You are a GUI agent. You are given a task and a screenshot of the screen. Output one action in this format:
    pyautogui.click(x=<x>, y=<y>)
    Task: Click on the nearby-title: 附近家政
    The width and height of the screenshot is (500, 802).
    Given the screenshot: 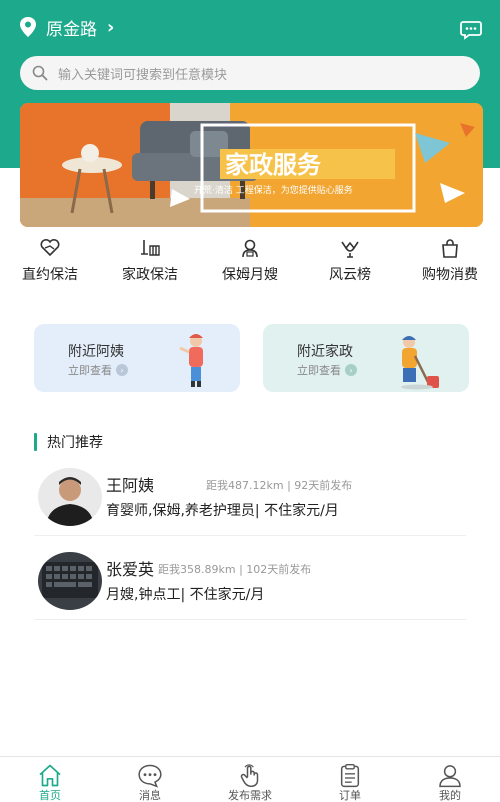 What is the action you would take?
    pyautogui.click(x=325, y=352)
    